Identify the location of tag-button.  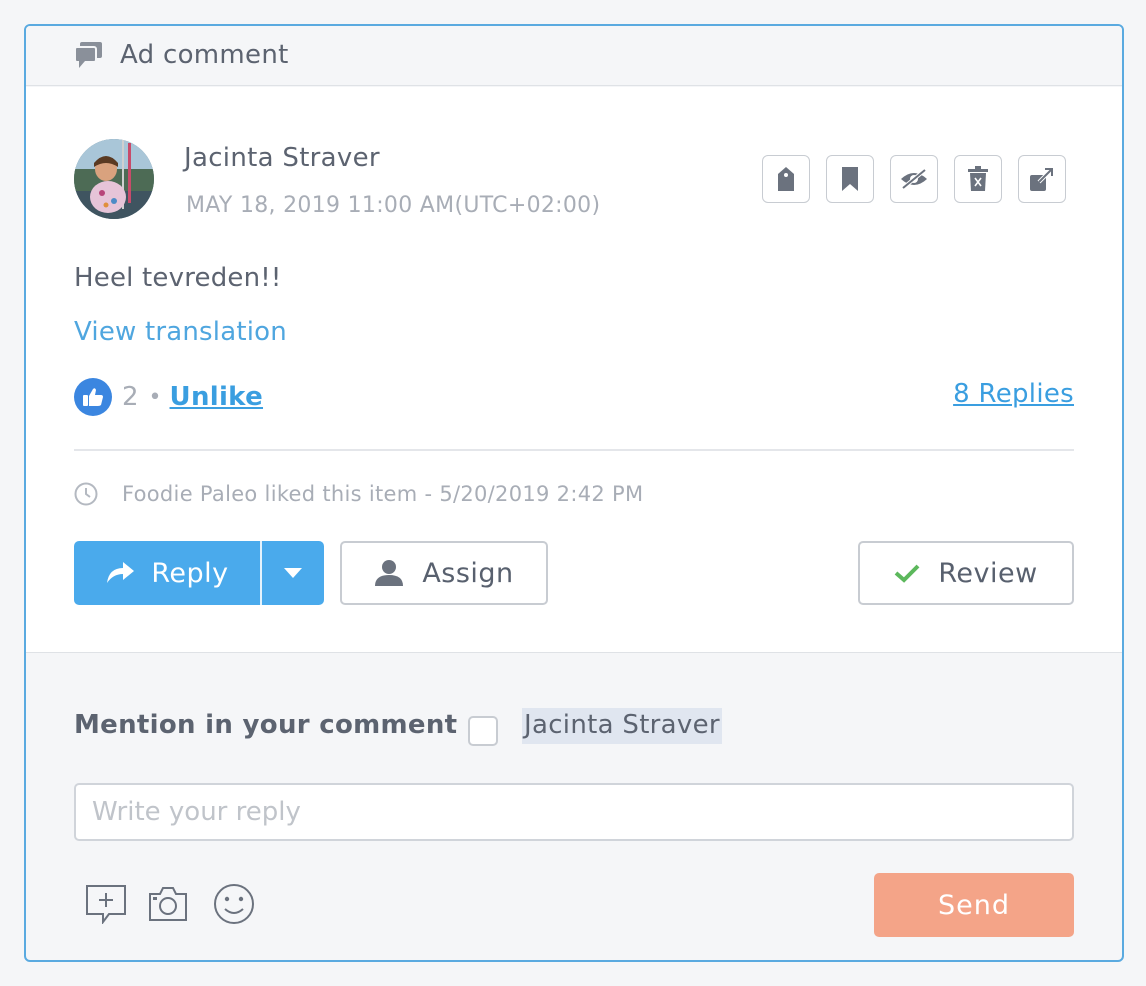
(786, 179).